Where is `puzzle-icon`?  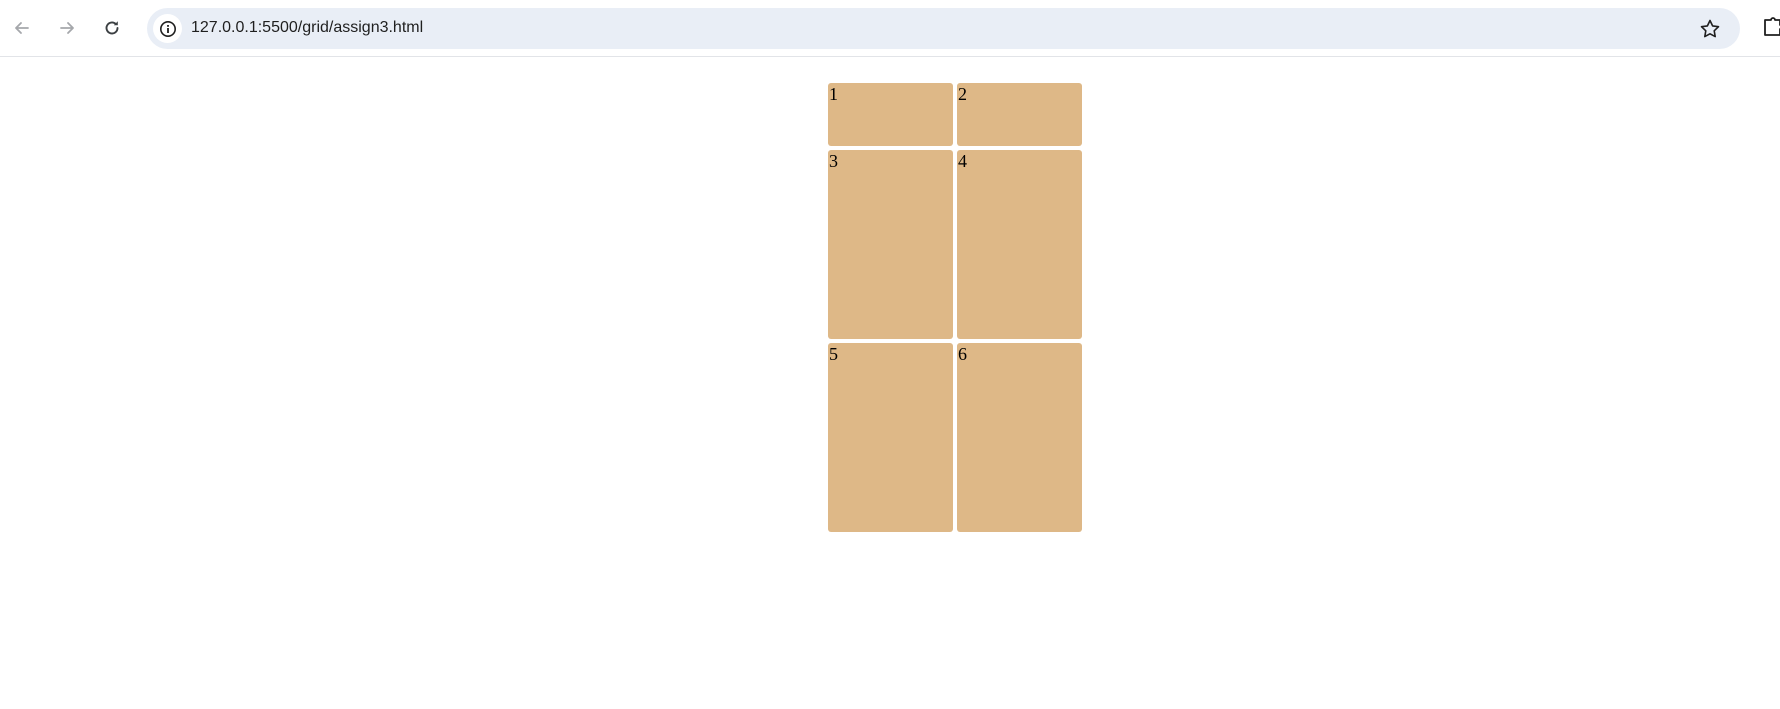
puzzle-icon is located at coordinates (1772, 26).